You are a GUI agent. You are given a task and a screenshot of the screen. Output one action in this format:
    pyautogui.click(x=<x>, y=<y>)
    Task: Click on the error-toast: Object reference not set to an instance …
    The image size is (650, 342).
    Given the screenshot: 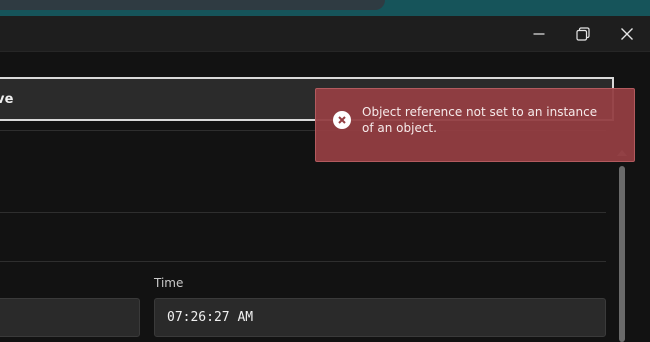 What is the action you would take?
    pyautogui.click(x=475, y=125)
    